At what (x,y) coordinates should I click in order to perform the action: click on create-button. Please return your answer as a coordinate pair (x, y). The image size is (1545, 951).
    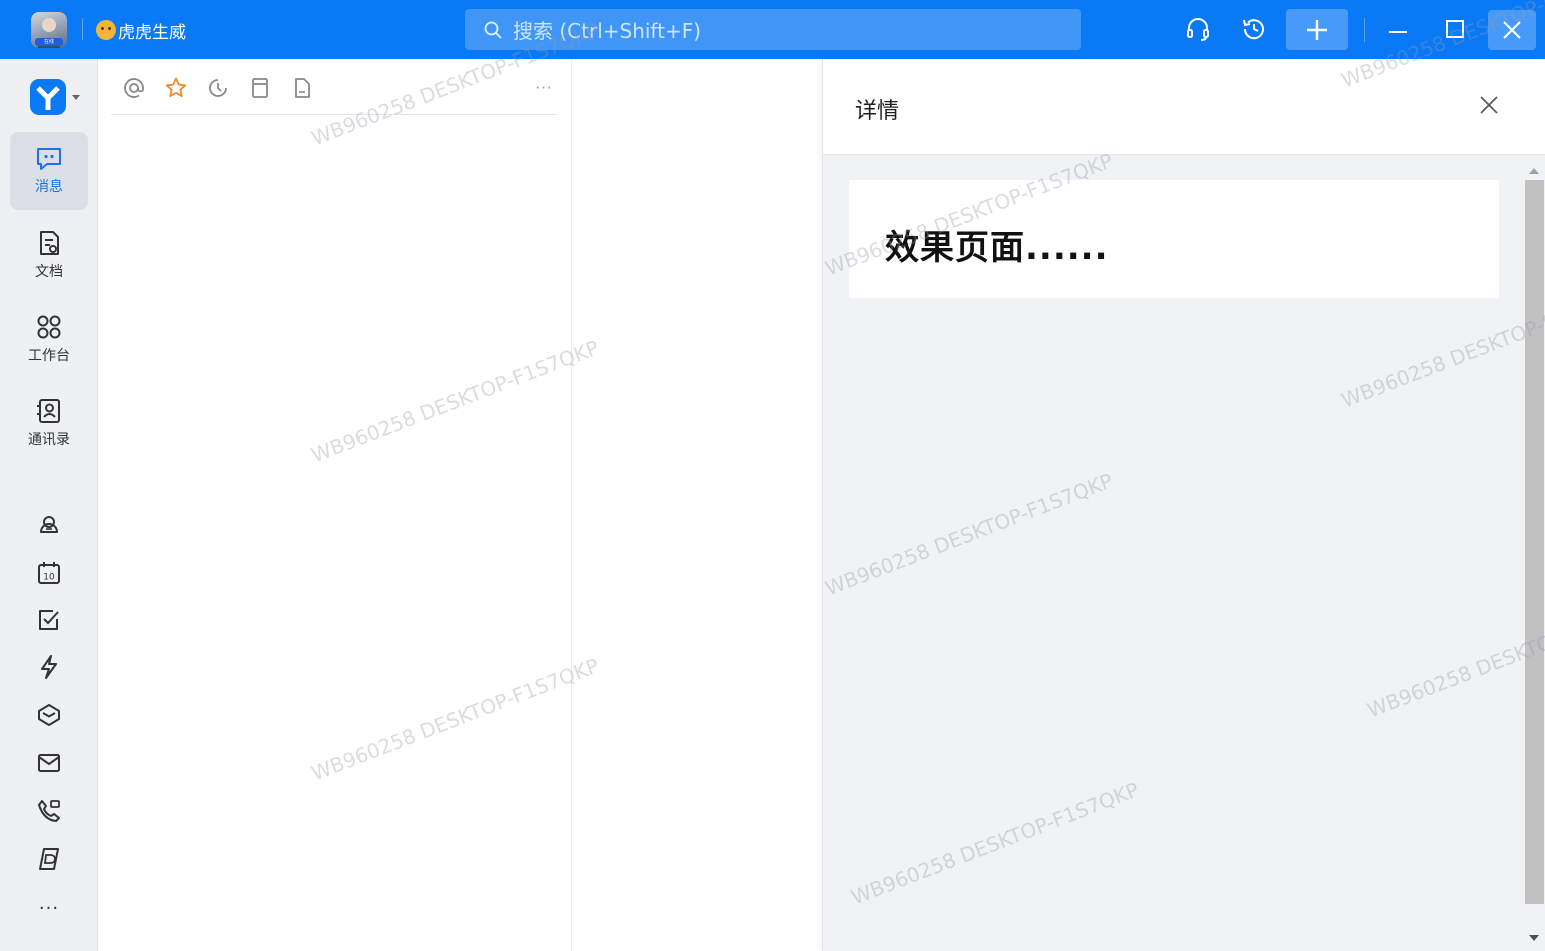
    Looking at the image, I should click on (1317, 29).